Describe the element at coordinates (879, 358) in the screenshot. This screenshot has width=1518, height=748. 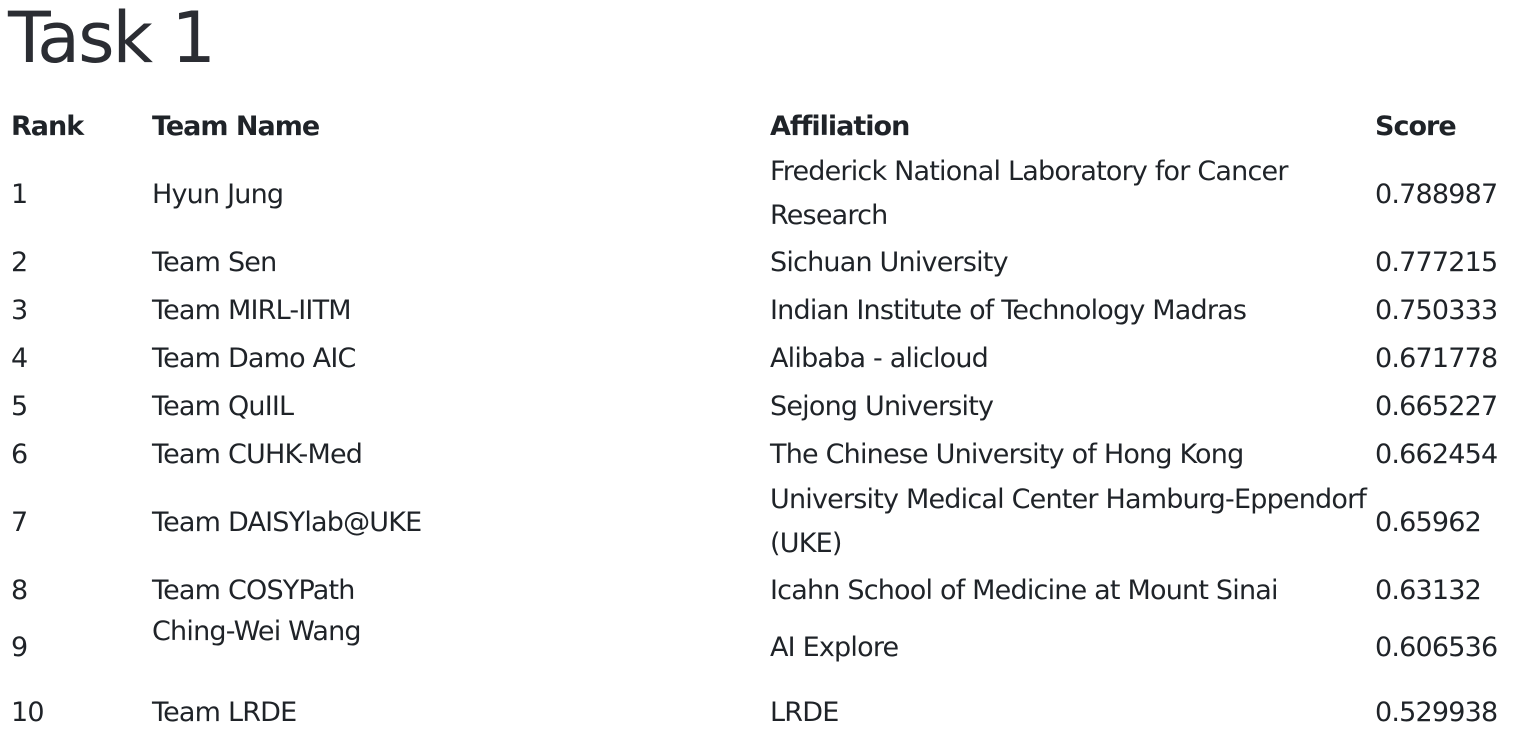
I see `affiliation-cell: Alibaba - alicloud` at that location.